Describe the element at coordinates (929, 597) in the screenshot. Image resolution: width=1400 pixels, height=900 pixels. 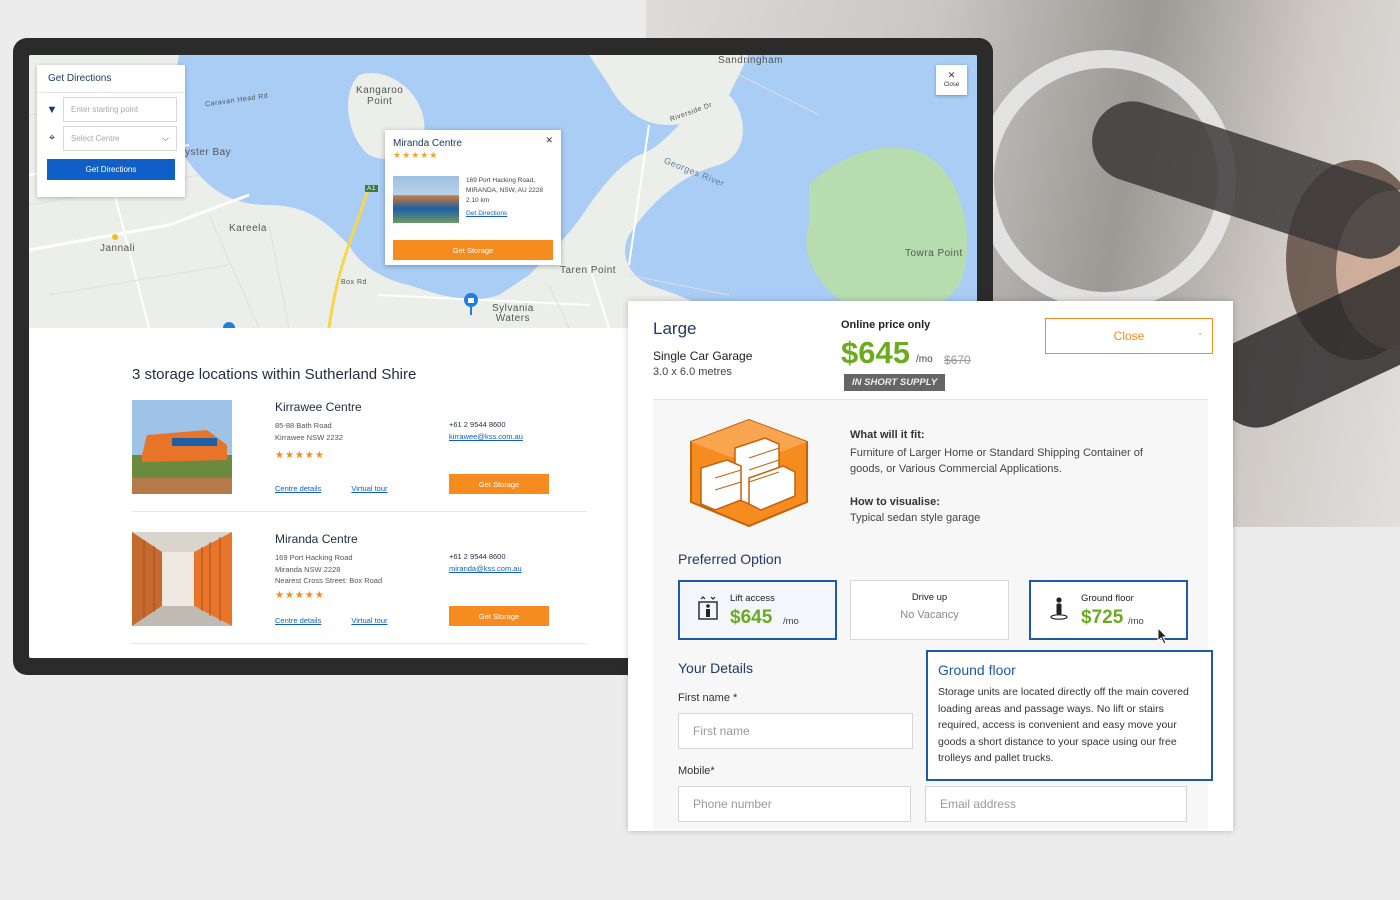
I see `option-label: Drive up` at that location.